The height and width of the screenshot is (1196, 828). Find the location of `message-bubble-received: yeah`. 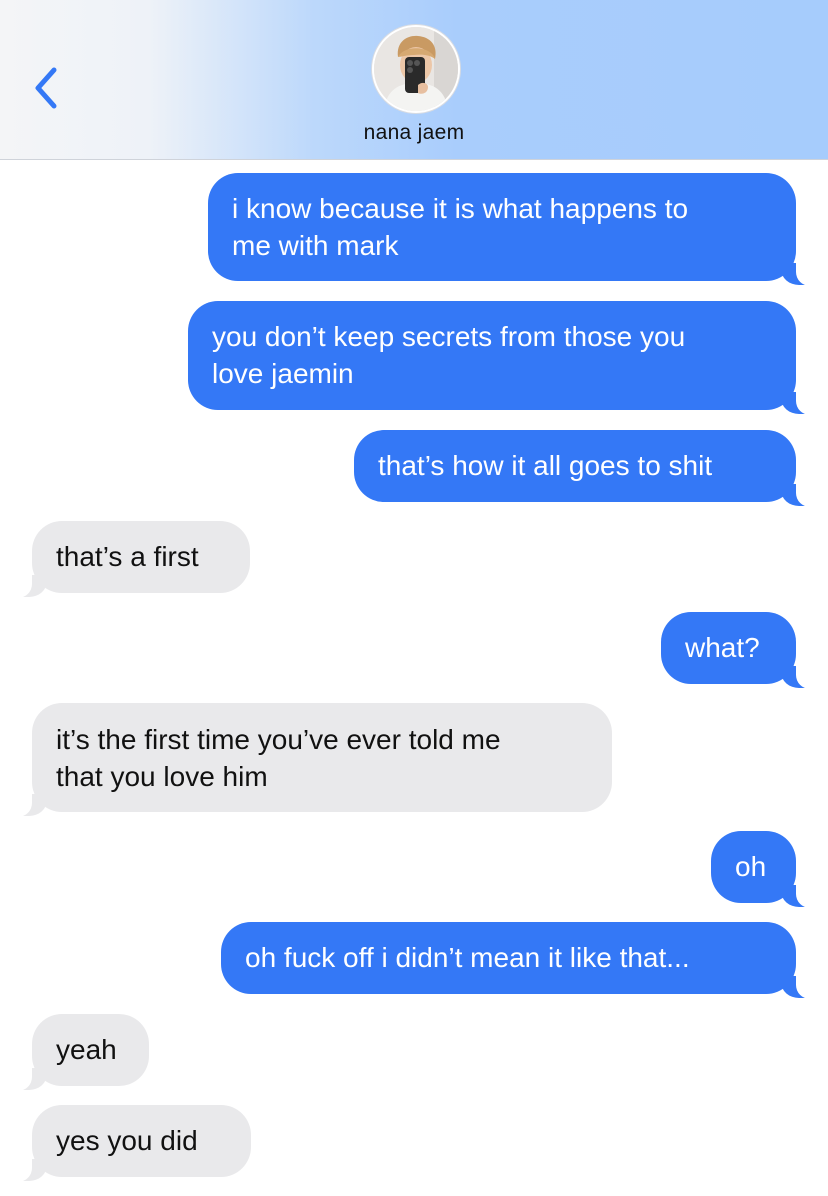

message-bubble-received: yeah is located at coordinates (79, 1052).